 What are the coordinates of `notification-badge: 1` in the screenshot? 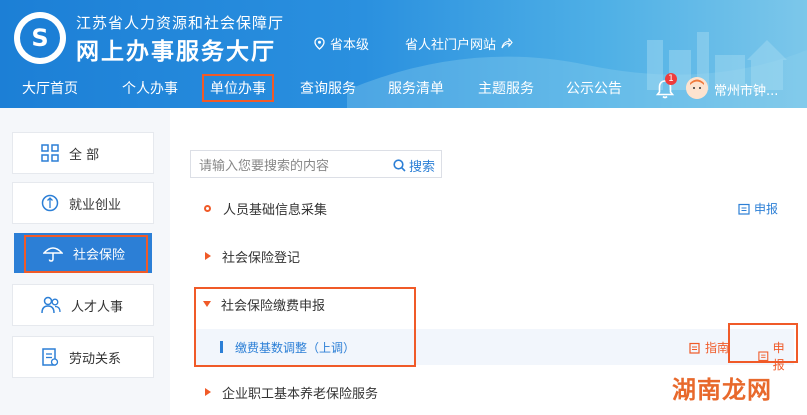 It's located at (671, 79).